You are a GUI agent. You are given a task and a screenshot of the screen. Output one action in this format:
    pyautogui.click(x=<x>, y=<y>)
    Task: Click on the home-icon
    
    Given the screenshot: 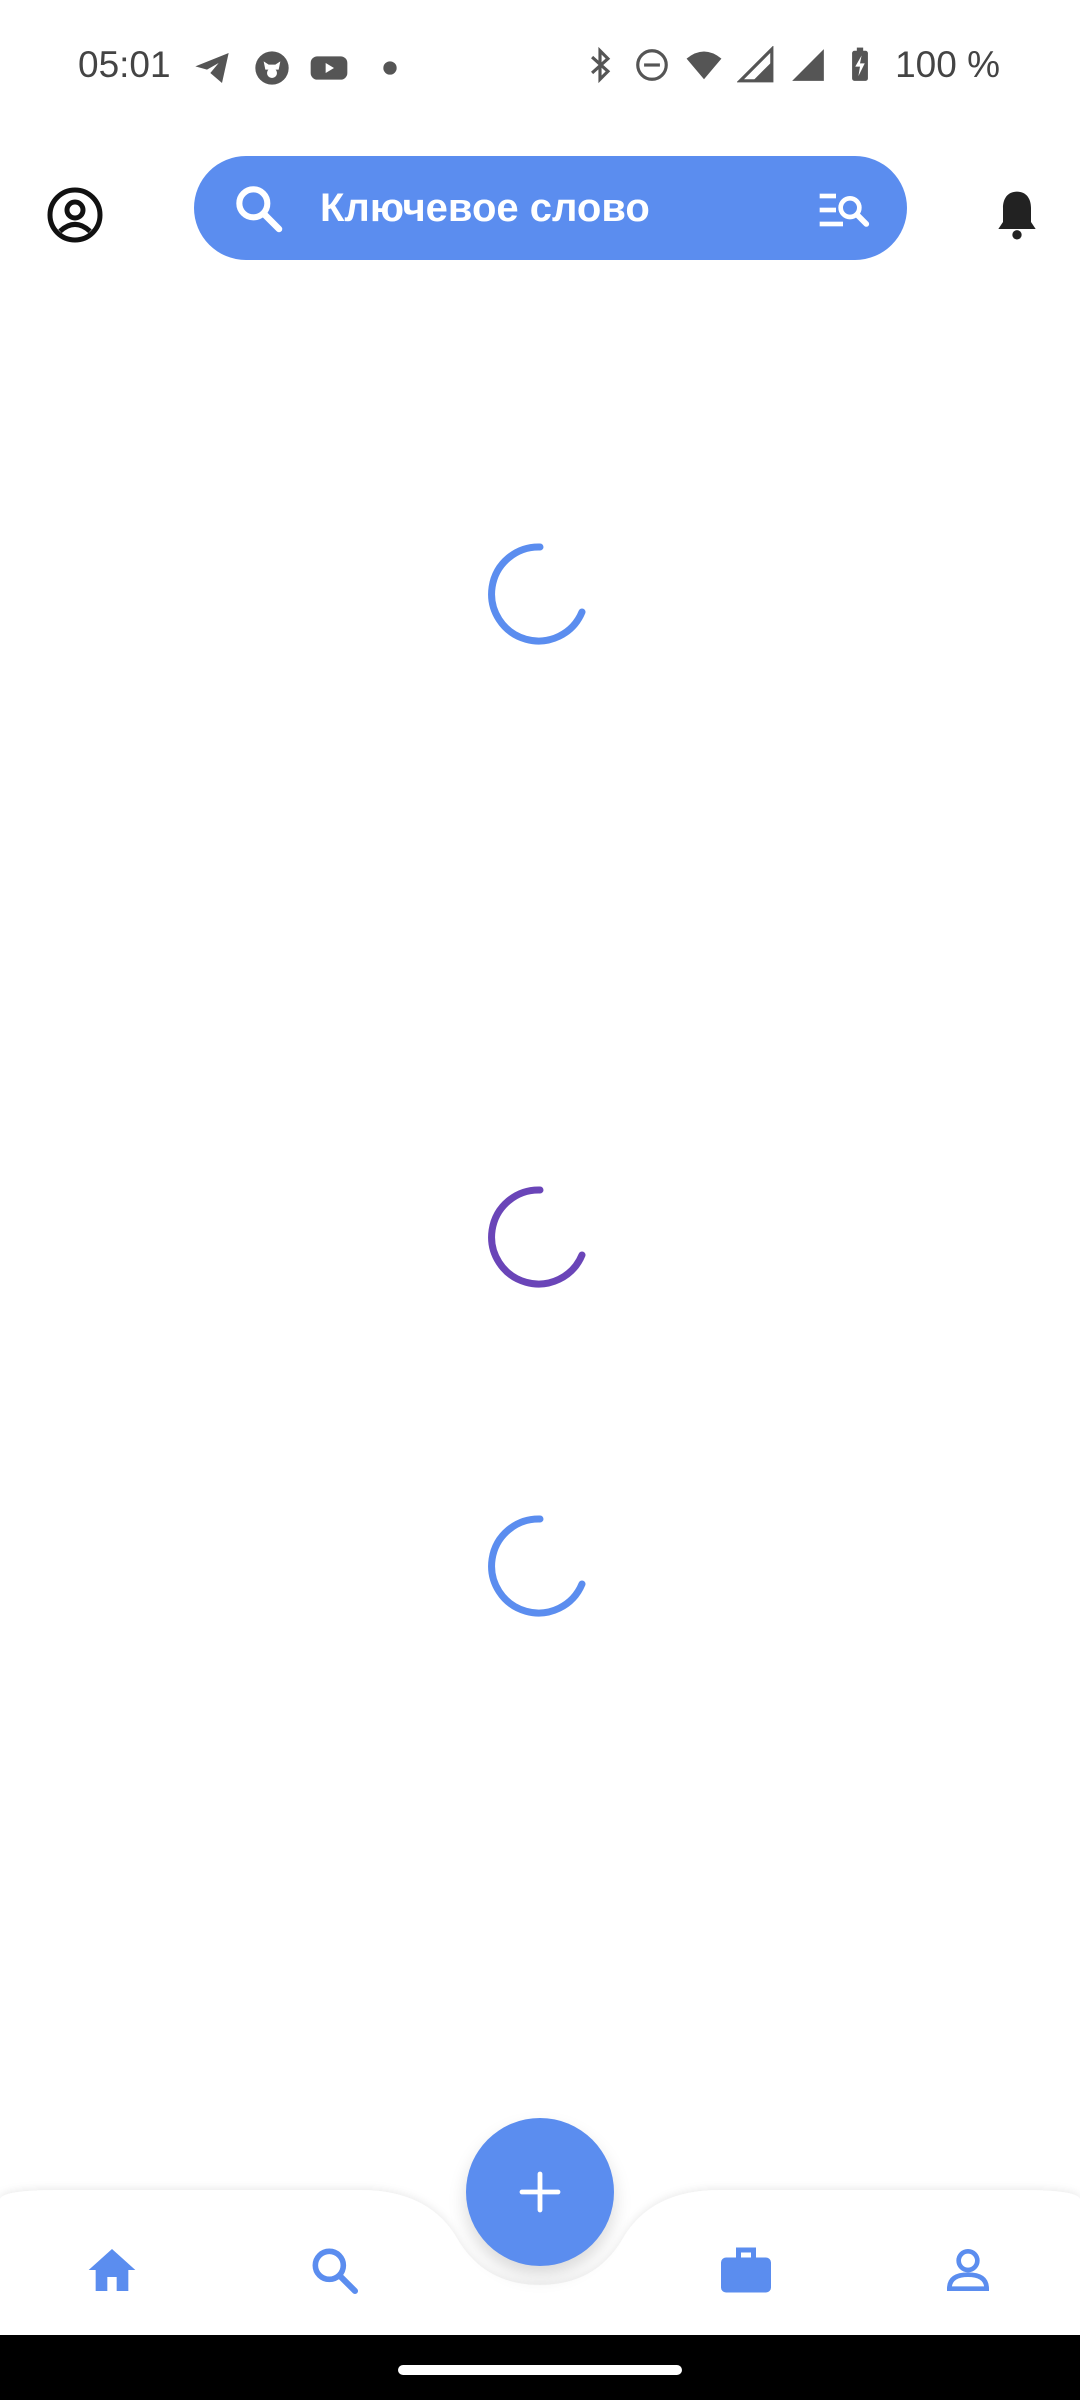 What is the action you would take?
    pyautogui.click(x=112, y=2270)
    